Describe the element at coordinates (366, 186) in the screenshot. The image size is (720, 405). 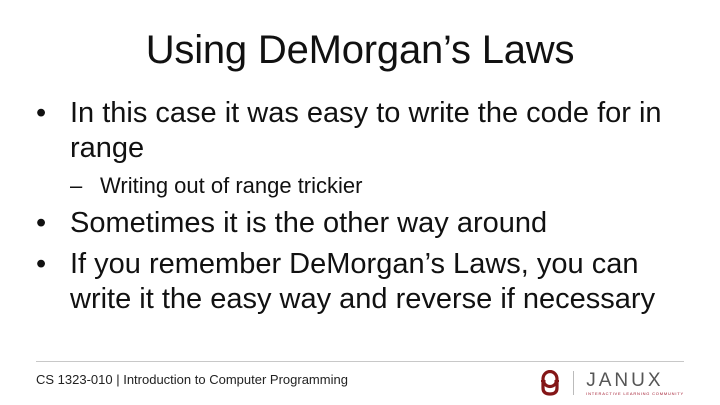
I see `sub-bullet-item: – Writing out of range trickier` at that location.